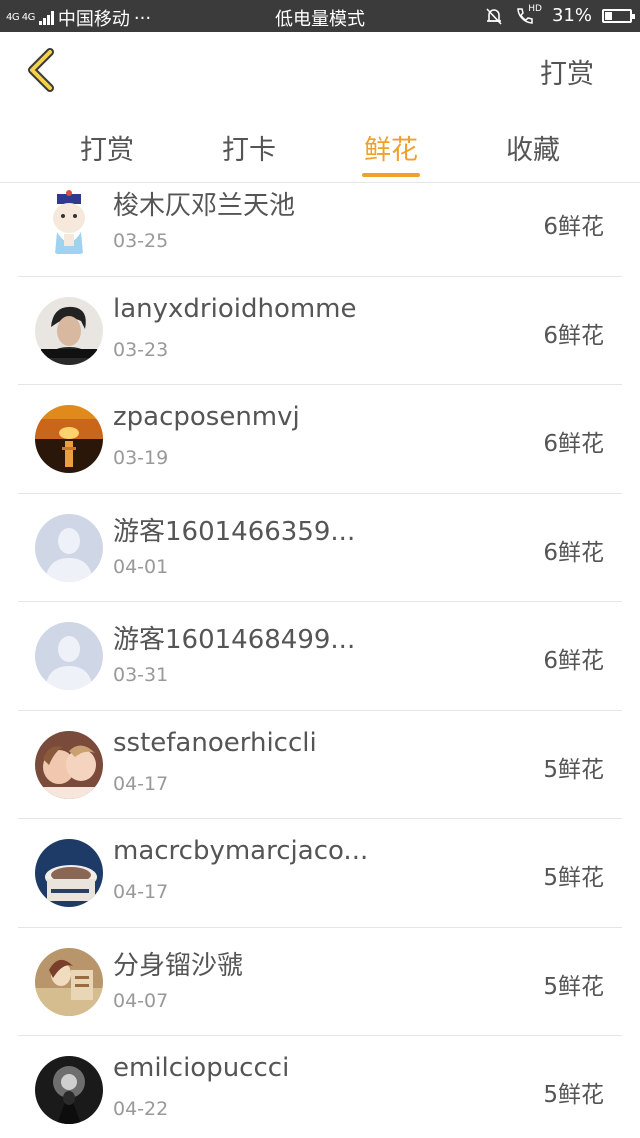  I want to click on list-item: 游客1601466359... 04-01 6鲜花, so click(320, 548).